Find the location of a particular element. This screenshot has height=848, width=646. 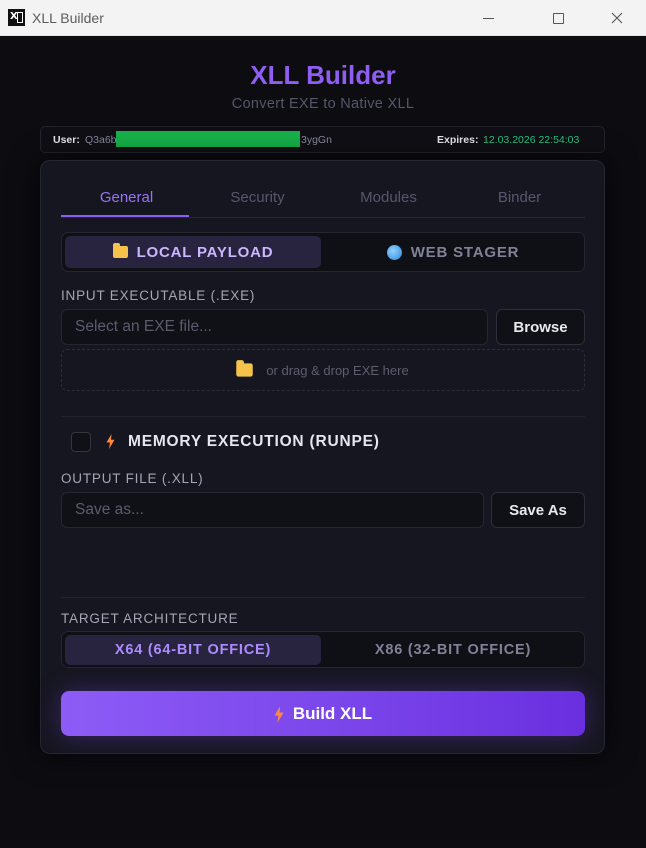

x86-option: X86 (32-BIT OFFICE) is located at coordinates (453, 650).